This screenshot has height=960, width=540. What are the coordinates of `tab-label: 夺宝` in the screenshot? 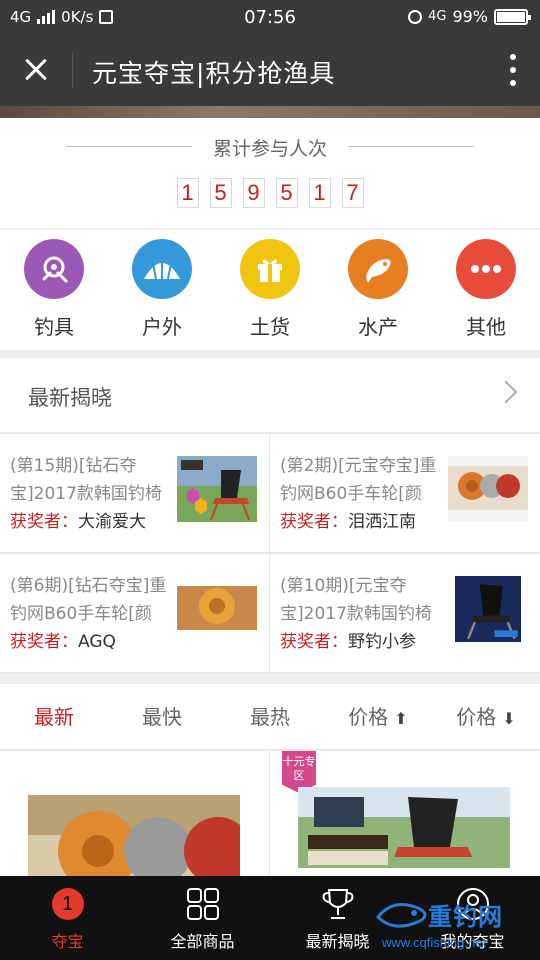 It's located at (67, 941).